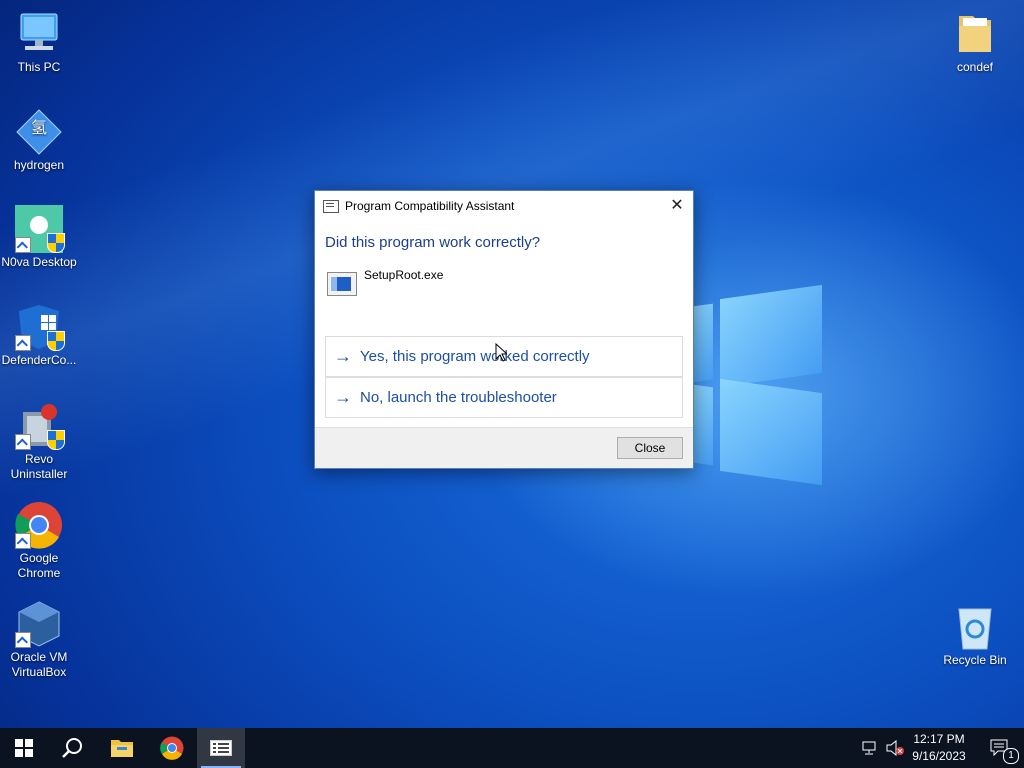 Image resolution: width=1024 pixels, height=768 pixels. What do you see at coordinates (975, 660) in the screenshot?
I see `desktop-icon-label: Recycle Bin` at bounding box center [975, 660].